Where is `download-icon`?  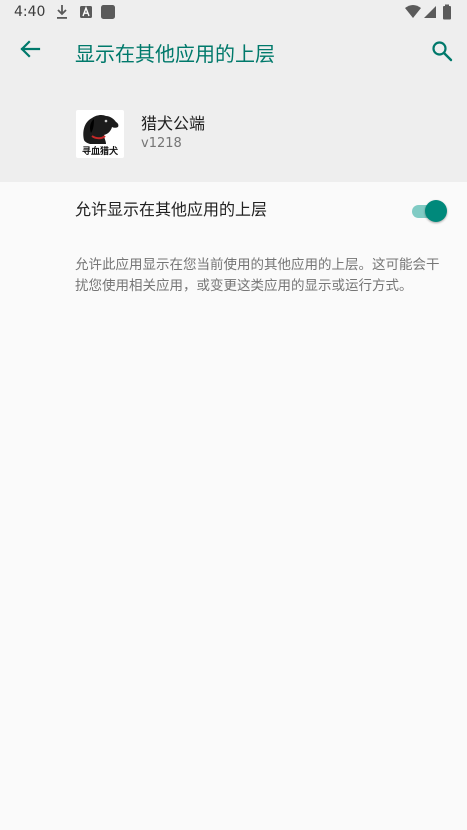
download-icon is located at coordinates (62, 14).